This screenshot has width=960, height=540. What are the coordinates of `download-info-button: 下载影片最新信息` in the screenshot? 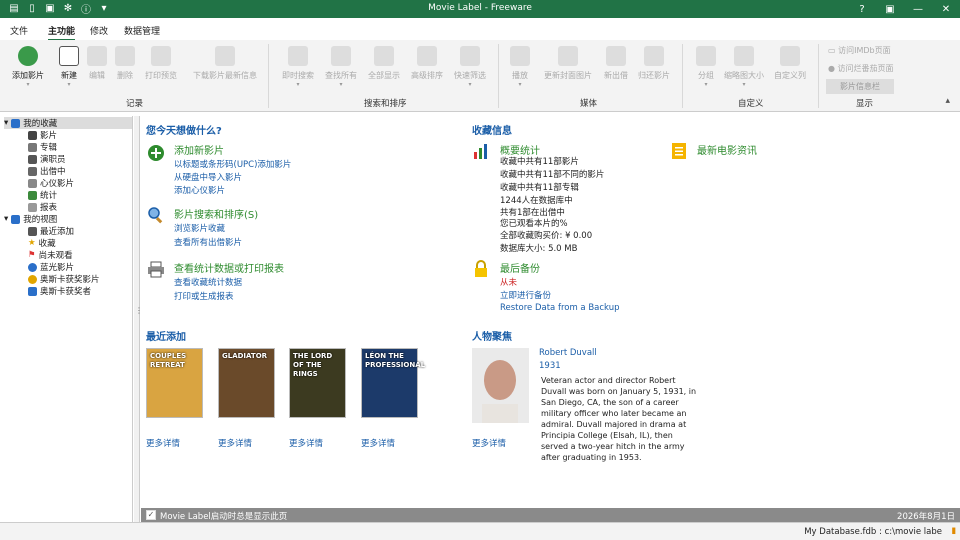 It's located at (225, 63).